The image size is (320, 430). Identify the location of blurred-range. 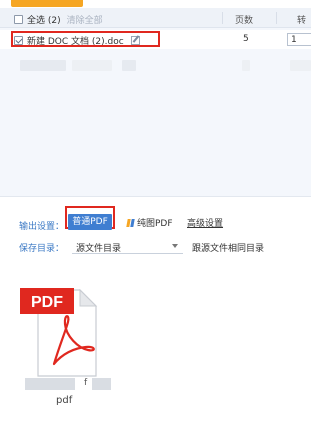
(300, 65).